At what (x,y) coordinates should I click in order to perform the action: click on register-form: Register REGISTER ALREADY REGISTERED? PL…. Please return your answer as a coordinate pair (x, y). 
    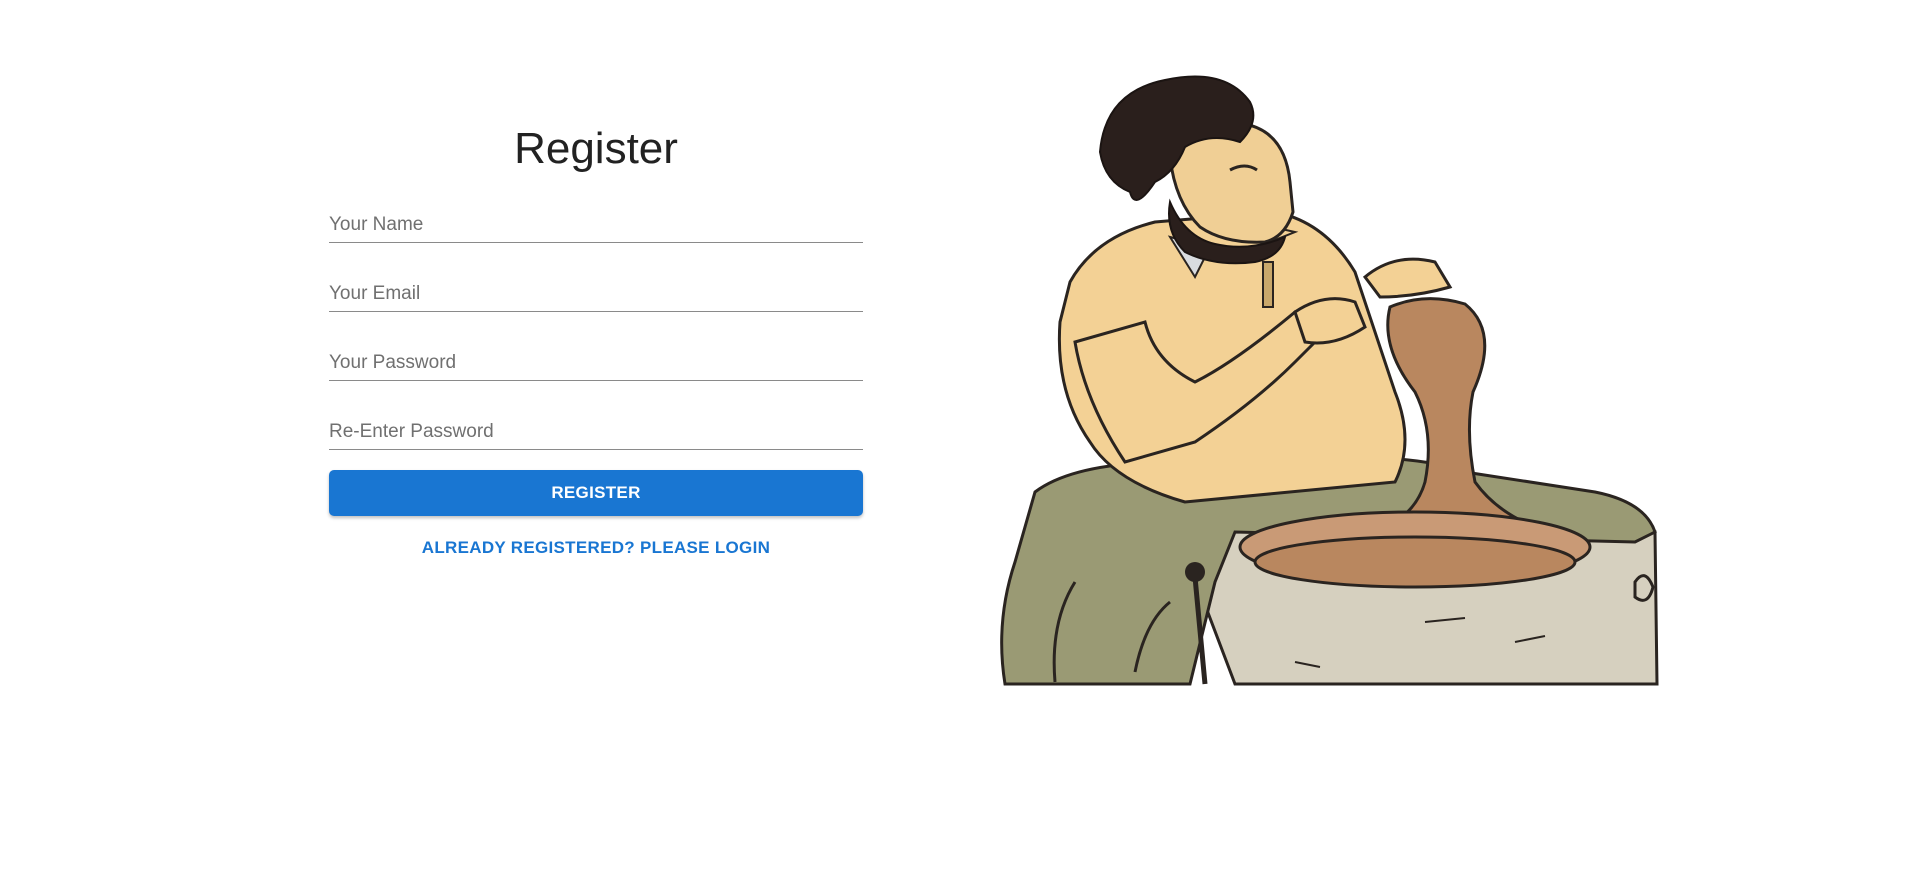
    Looking at the image, I should click on (596, 338).